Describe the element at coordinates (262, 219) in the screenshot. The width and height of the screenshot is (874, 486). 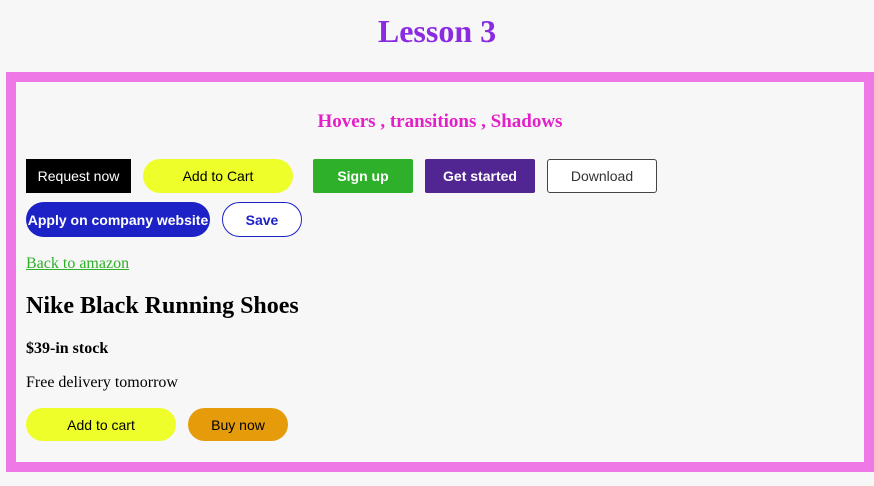
I see `save-button: Save` at that location.